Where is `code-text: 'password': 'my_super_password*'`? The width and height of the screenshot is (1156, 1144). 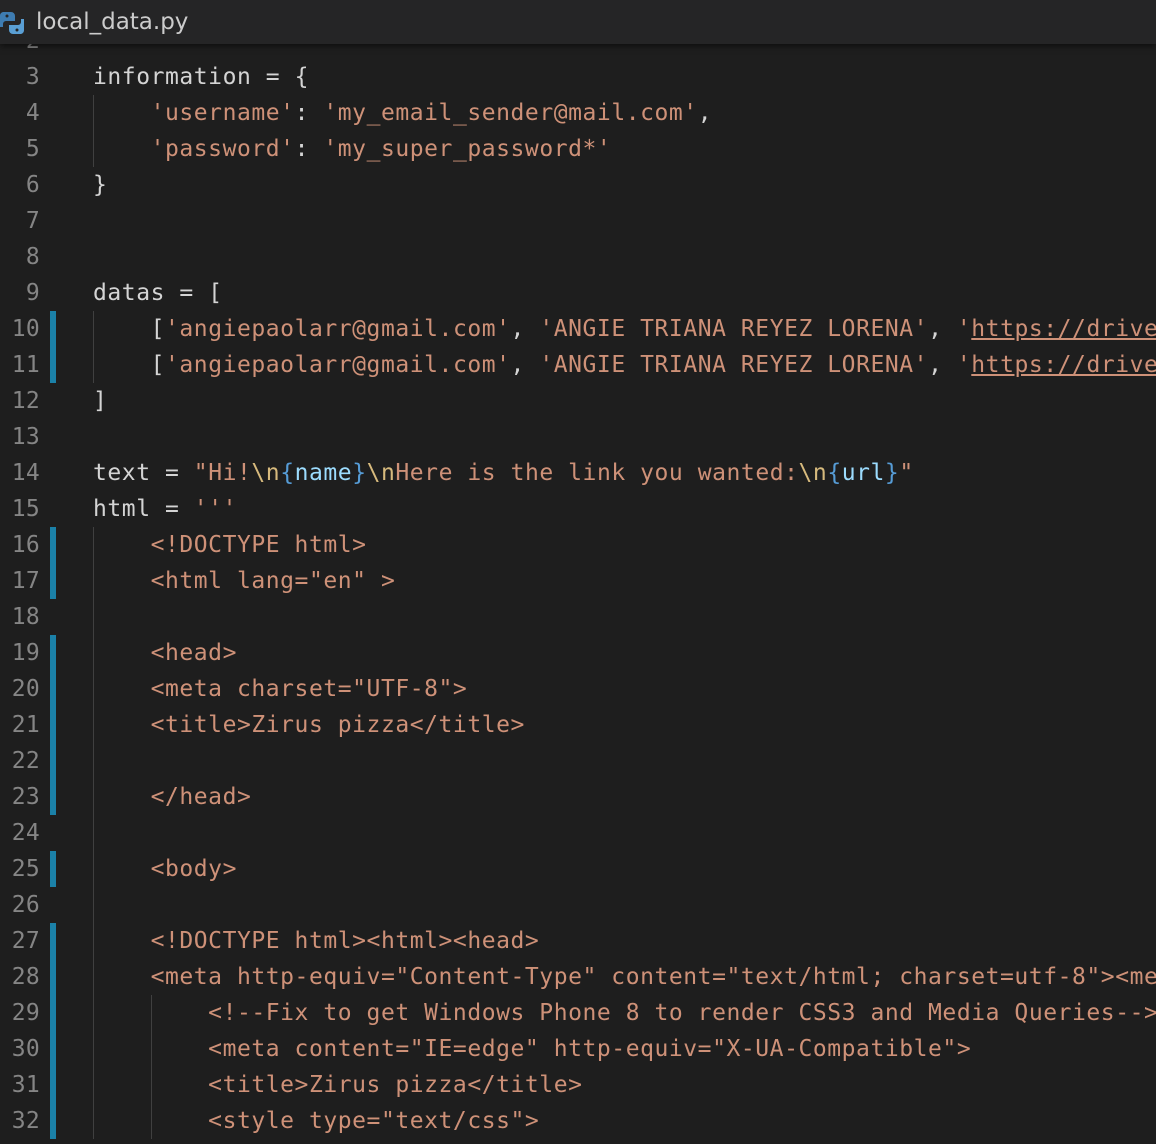
code-text: 'password': 'my_super_password*' is located at coordinates (352, 149).